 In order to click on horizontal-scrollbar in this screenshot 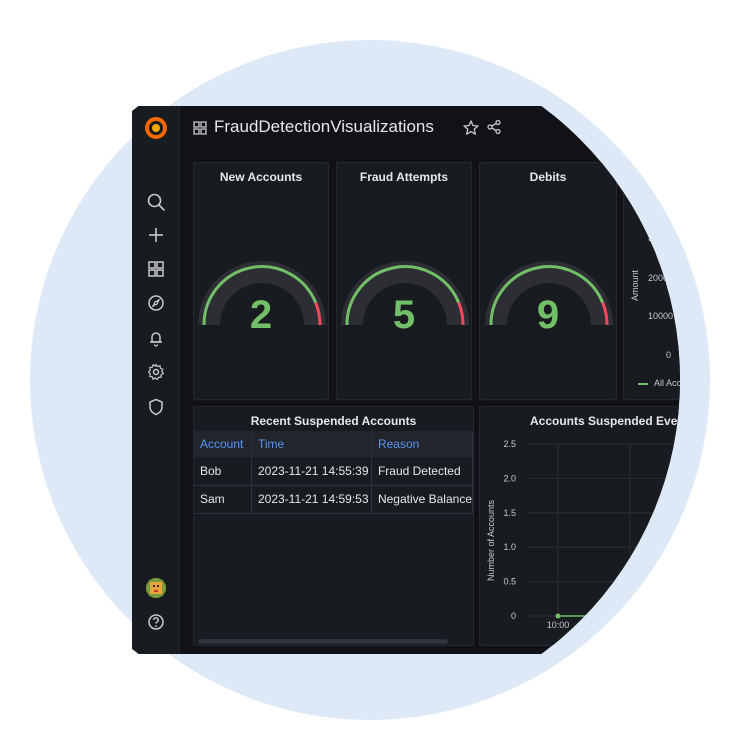, I will do `click(323, 641)`.